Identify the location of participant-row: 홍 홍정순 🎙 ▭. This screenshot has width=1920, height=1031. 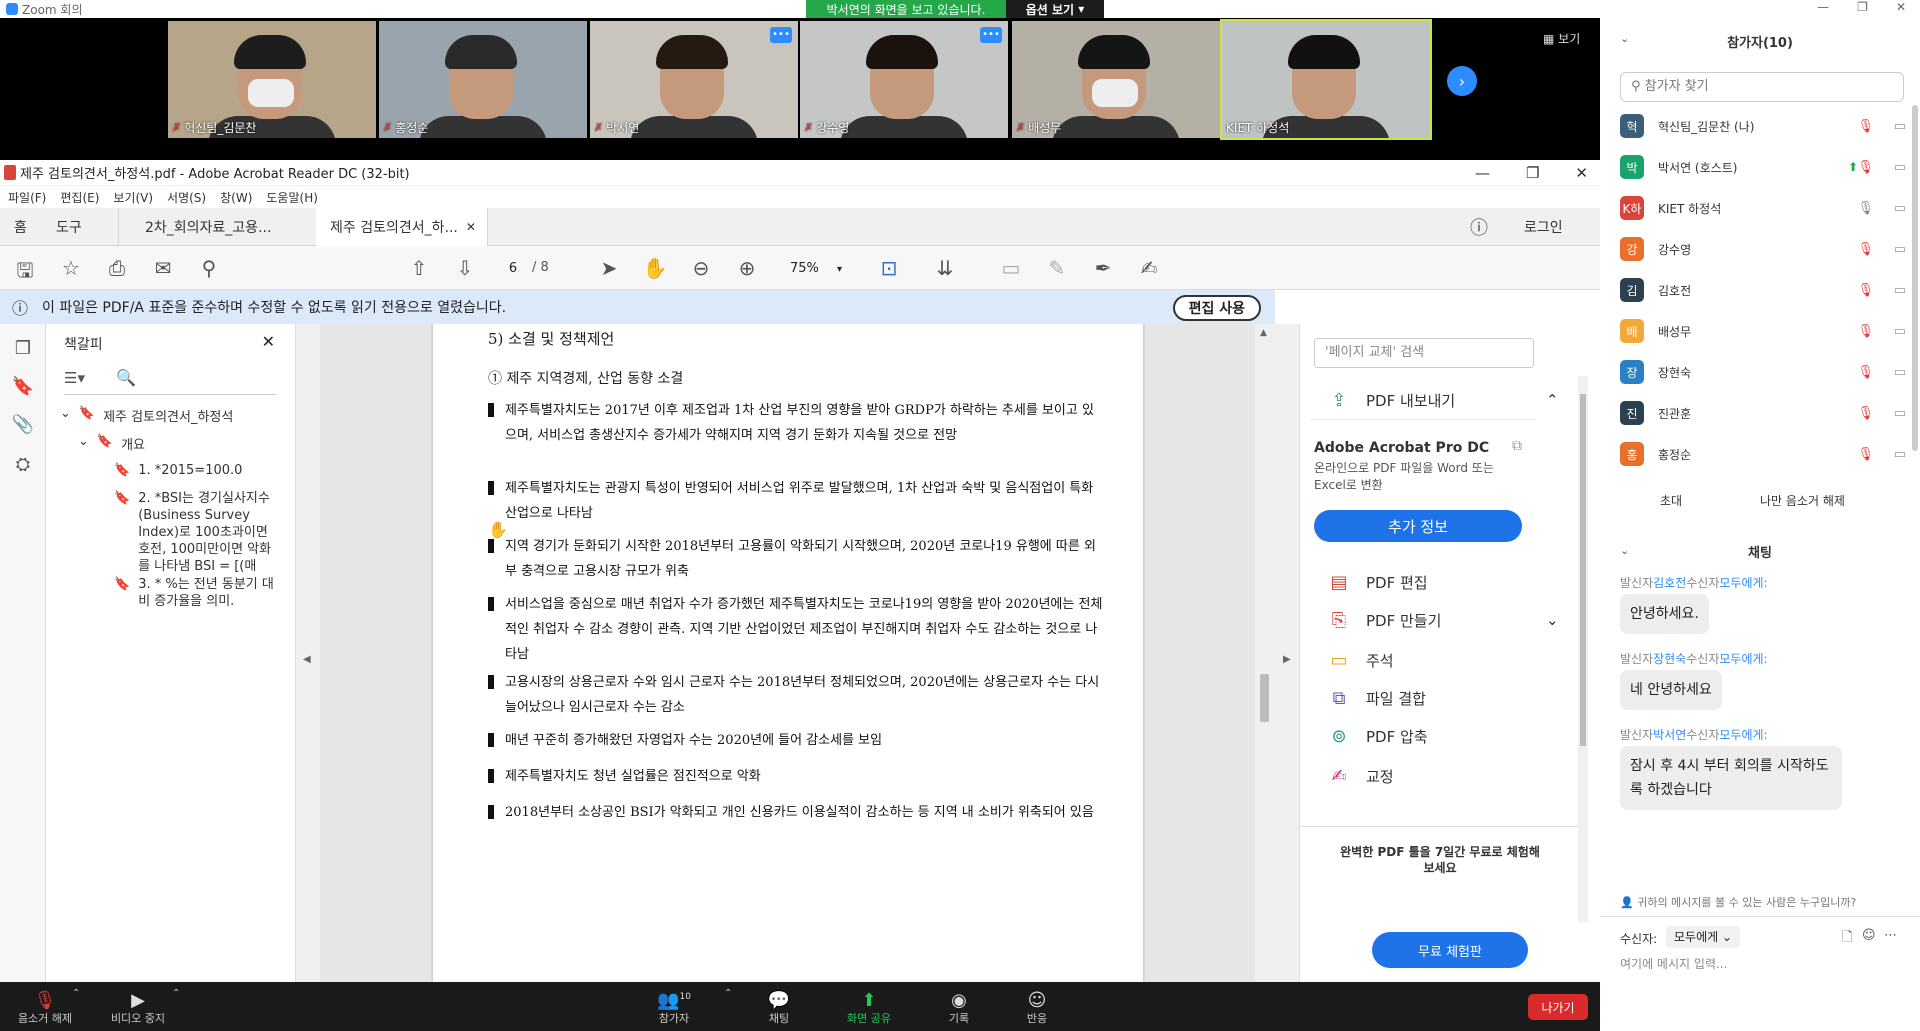
(1765, 454).